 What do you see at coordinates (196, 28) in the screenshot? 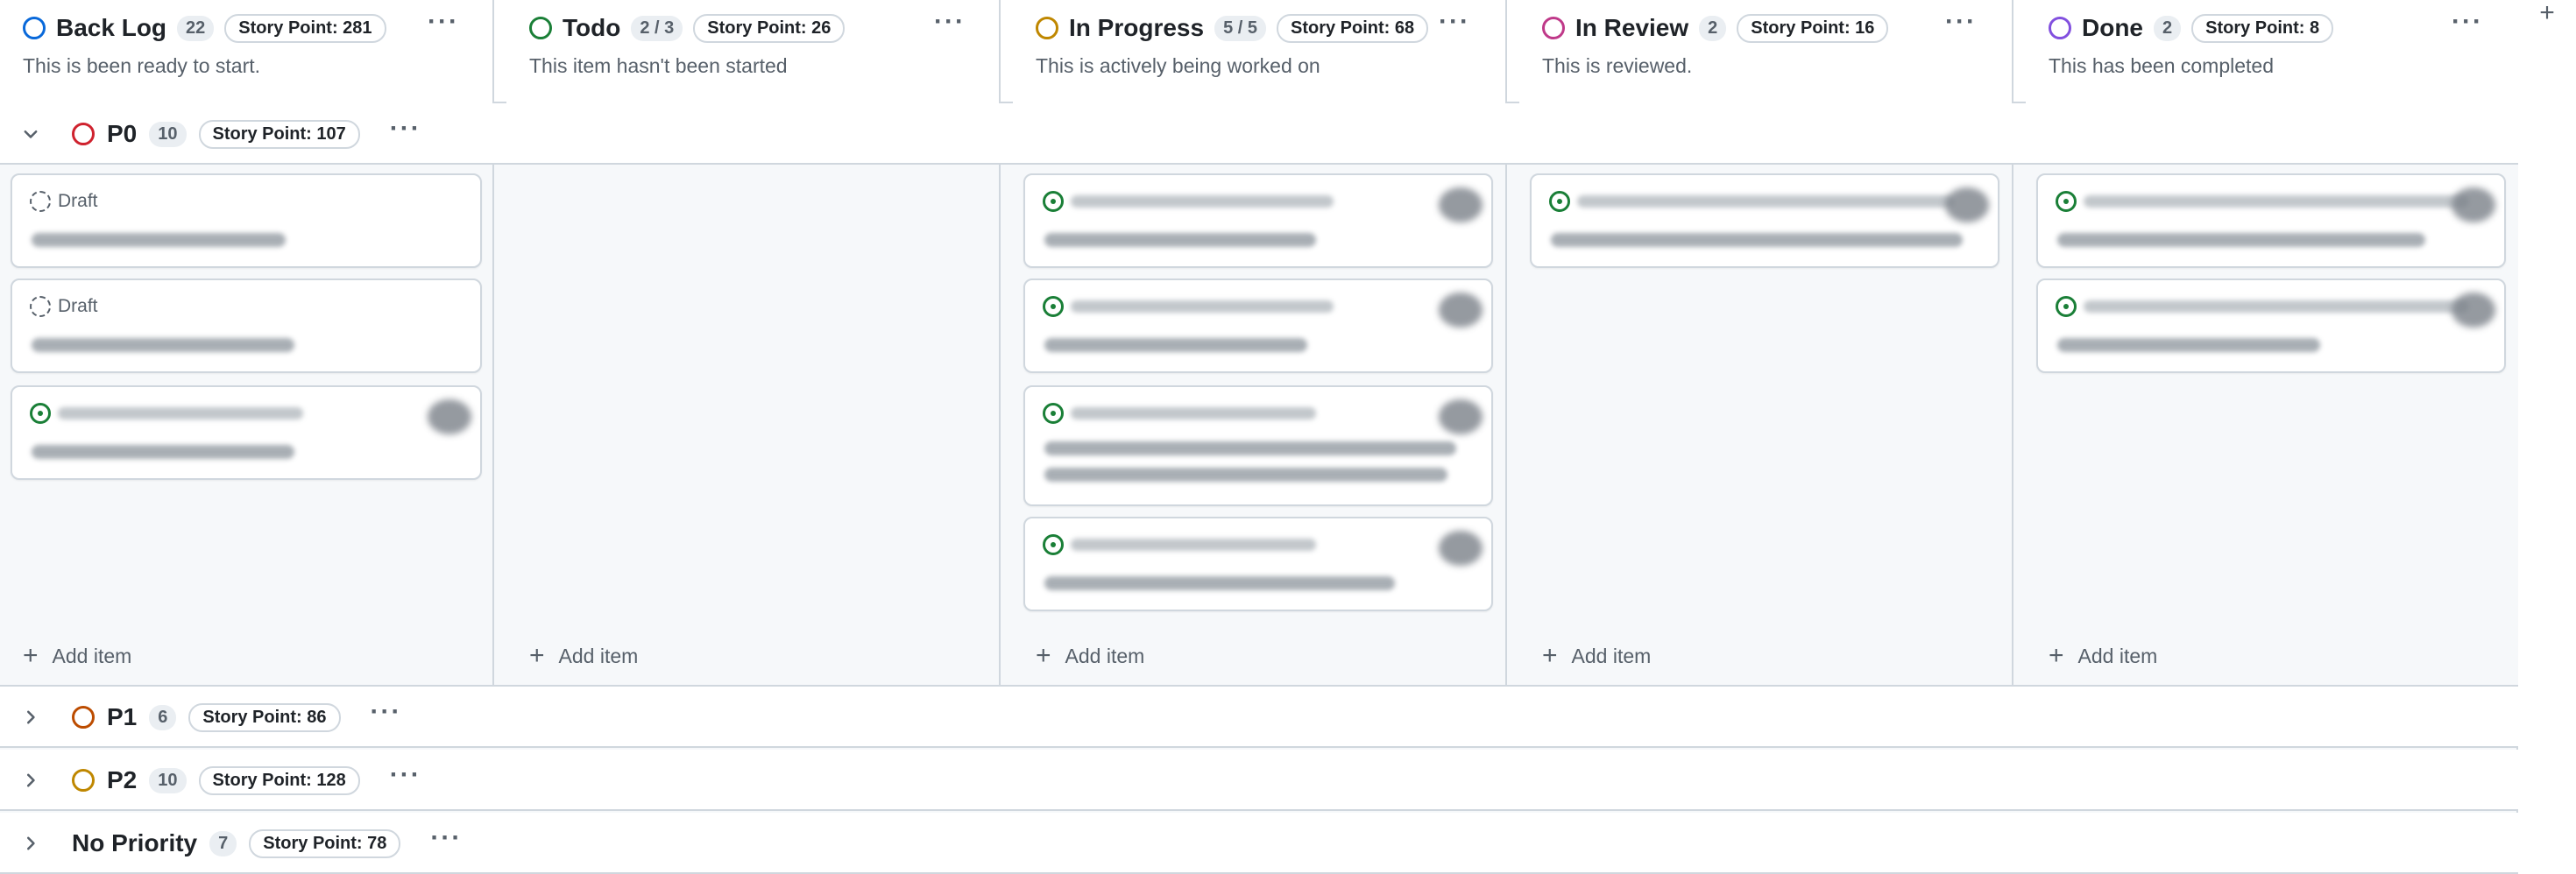
I see `column-count-badge: 22` at bounding box center [196, 28].